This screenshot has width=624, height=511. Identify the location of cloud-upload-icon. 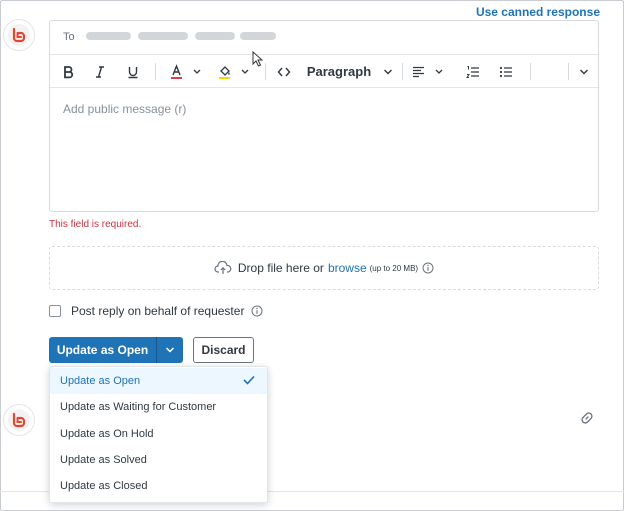
(223, 267).